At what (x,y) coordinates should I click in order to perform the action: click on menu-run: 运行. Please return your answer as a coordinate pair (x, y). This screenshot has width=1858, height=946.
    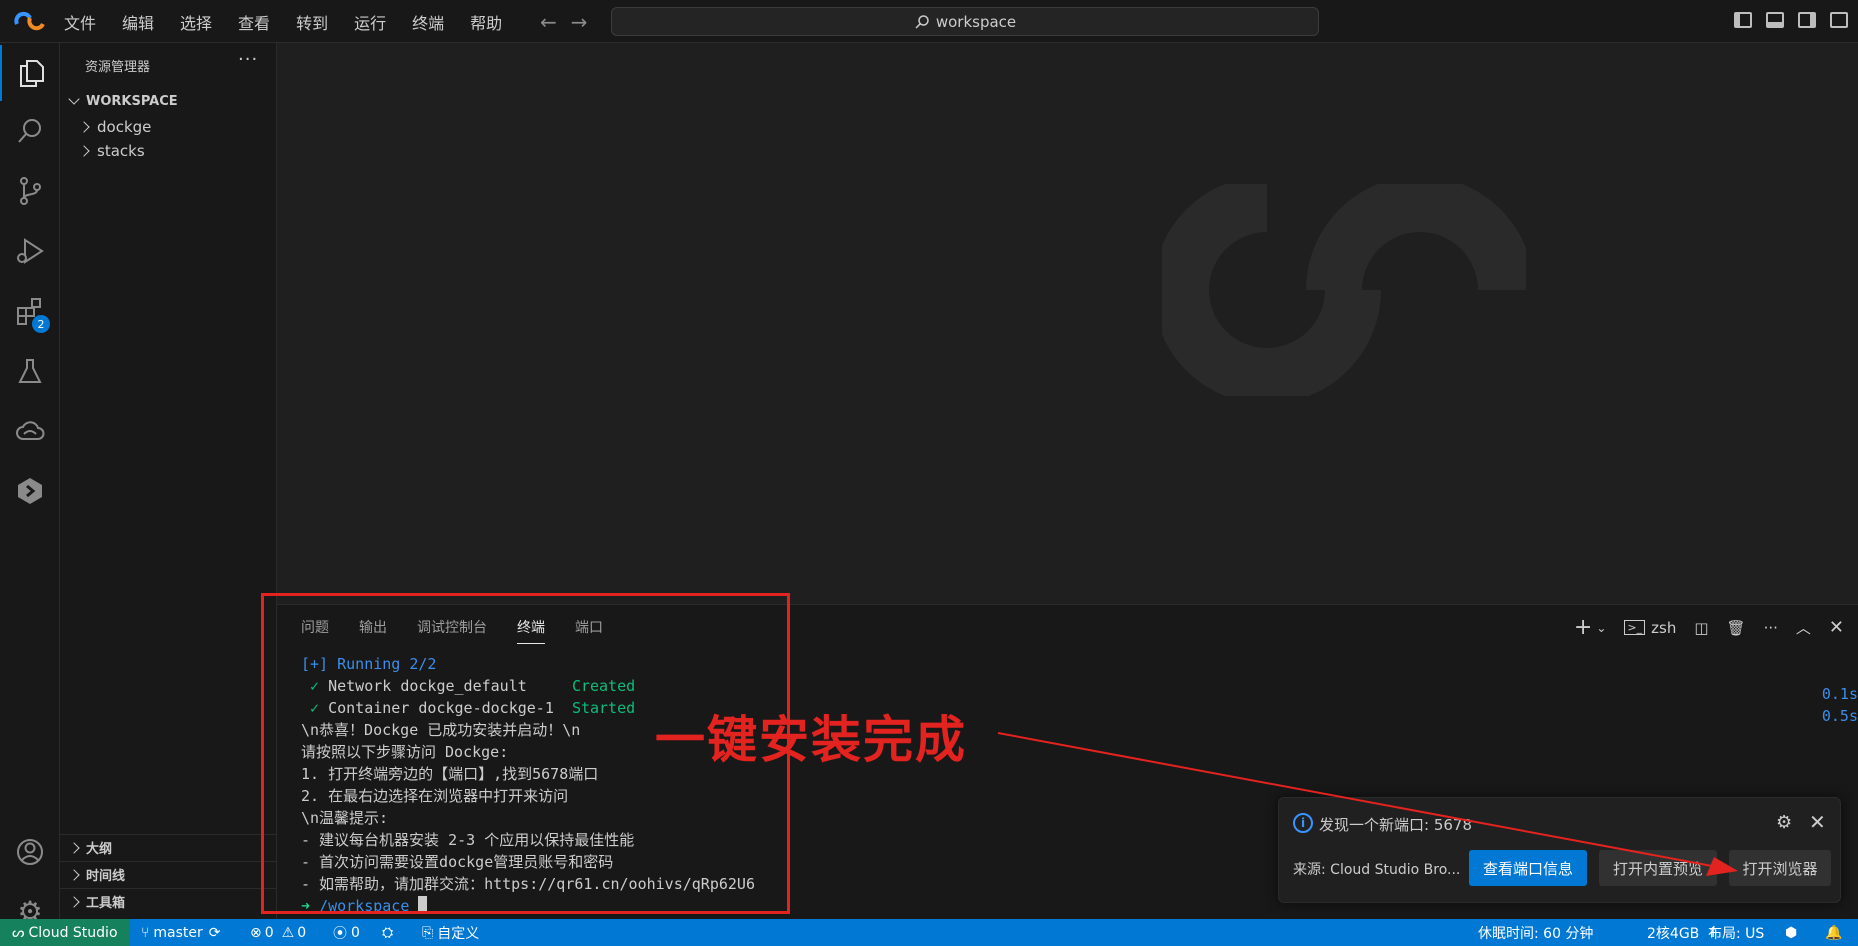
    Looking at the image, I should click on (370, 22).